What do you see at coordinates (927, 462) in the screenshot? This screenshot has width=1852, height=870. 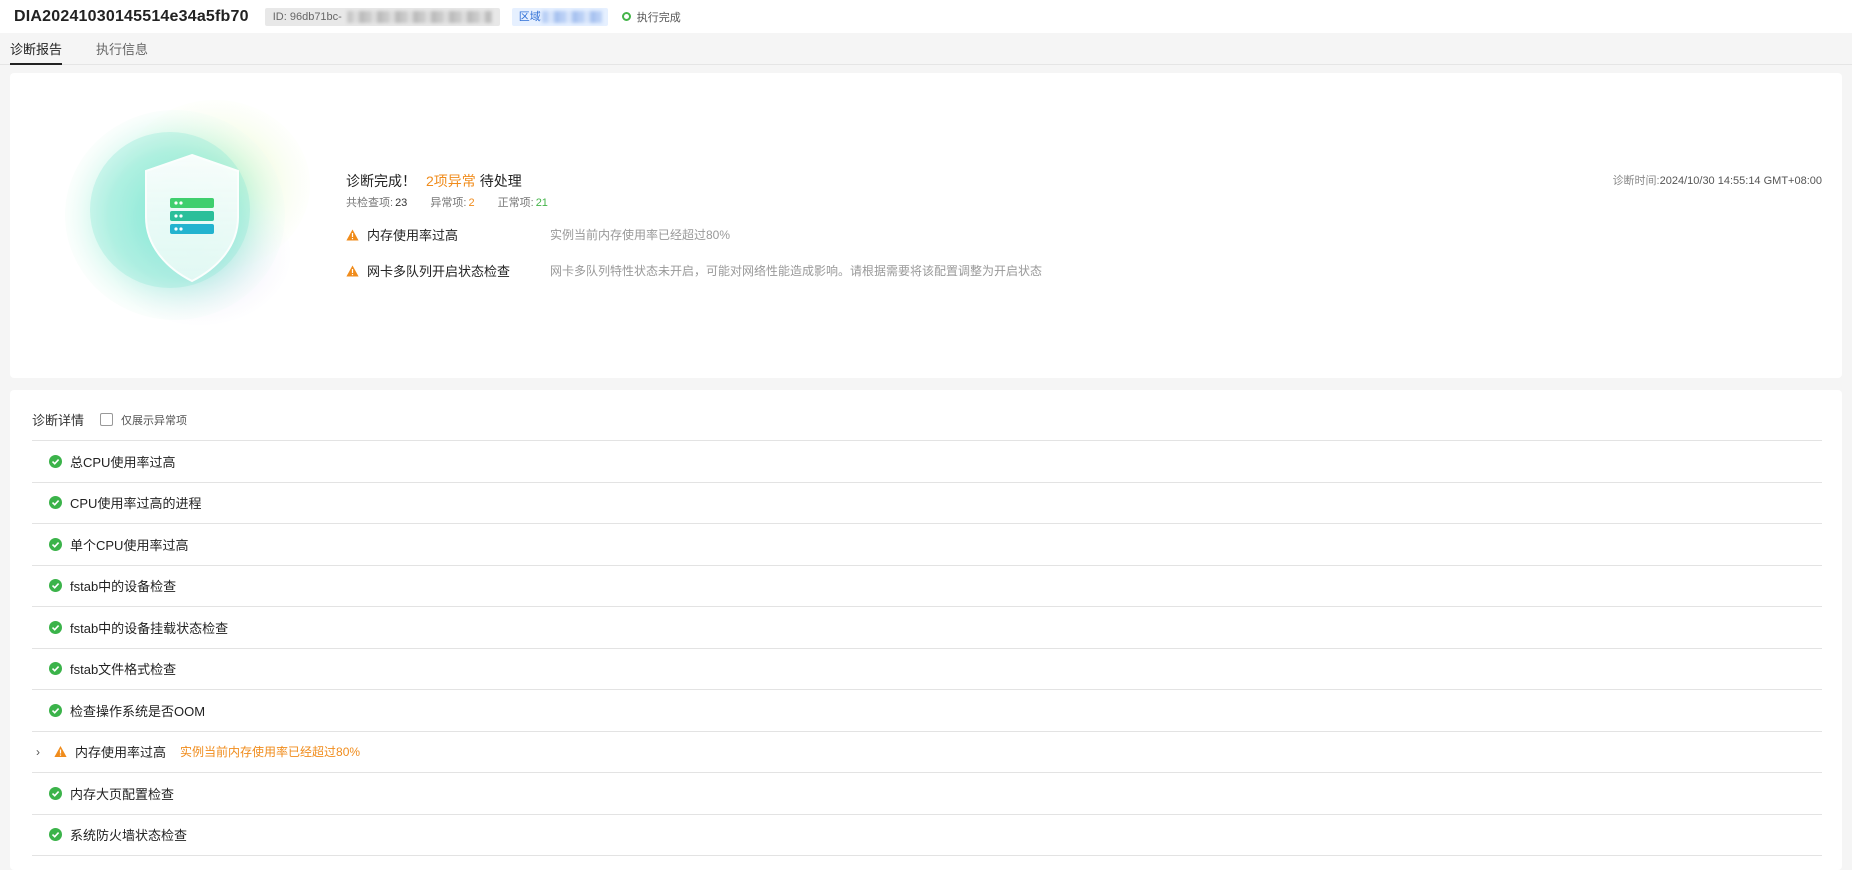 I see `check-item-row: 总CPU使用率过高` at bounding box center [927, 462].